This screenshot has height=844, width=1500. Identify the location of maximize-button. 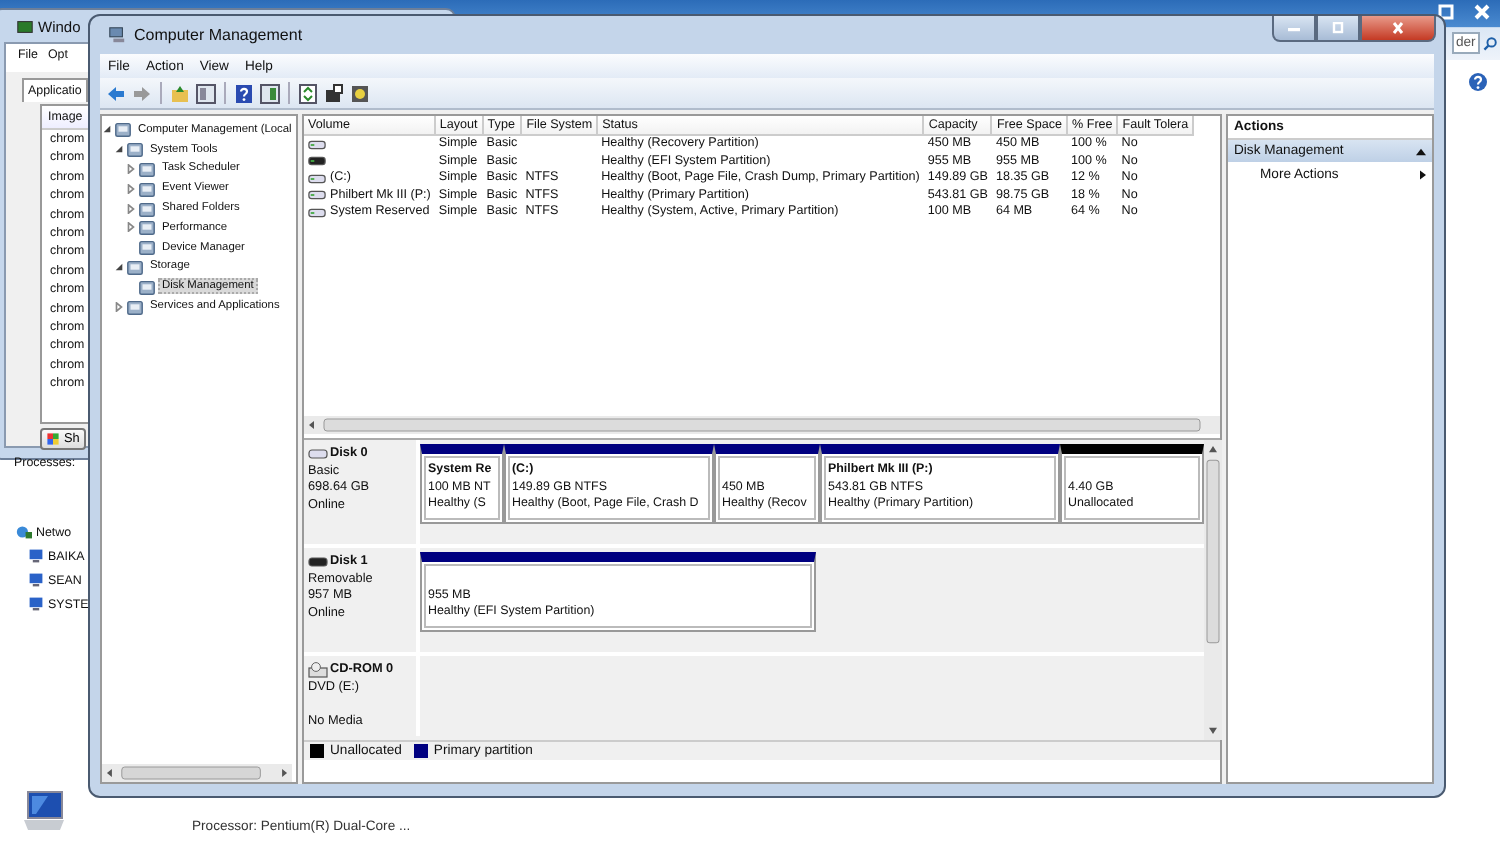
(1338, 29).